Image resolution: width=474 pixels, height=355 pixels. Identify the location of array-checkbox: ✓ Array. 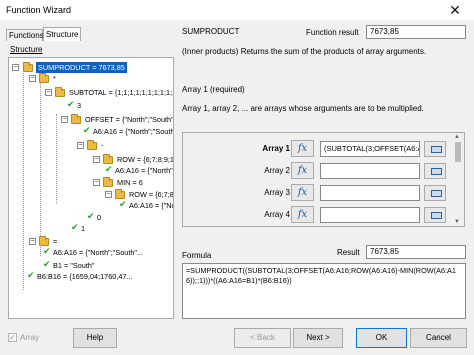
(24, 338).